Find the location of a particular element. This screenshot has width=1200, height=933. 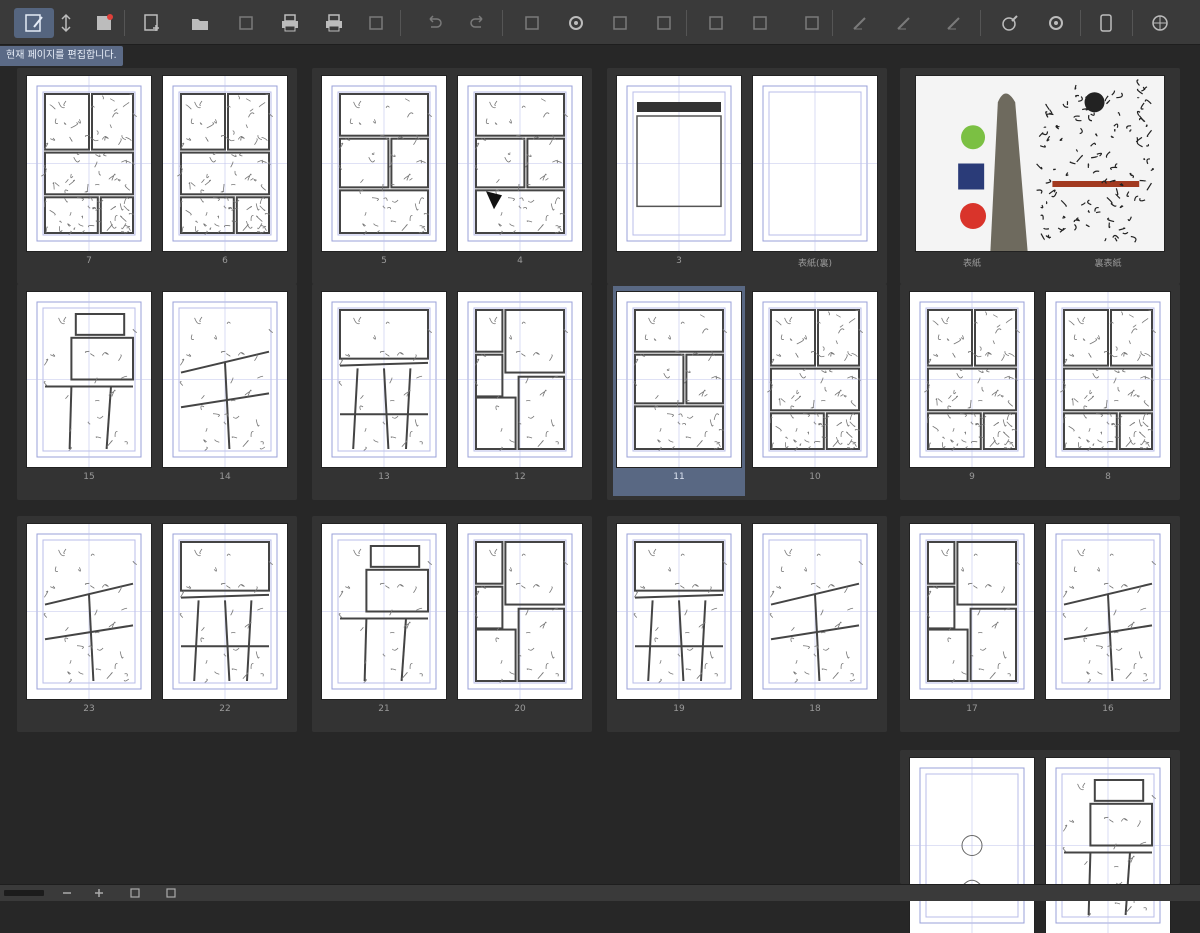

page-number-label: 5 is located at coordinates (384, 261).